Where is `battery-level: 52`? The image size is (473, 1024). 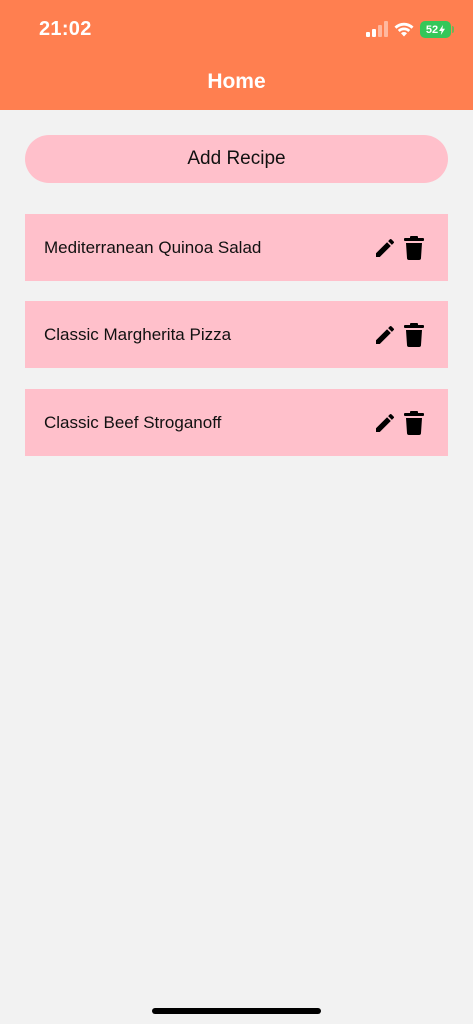
battery-level: 52 is located at coordinates (432, 29).